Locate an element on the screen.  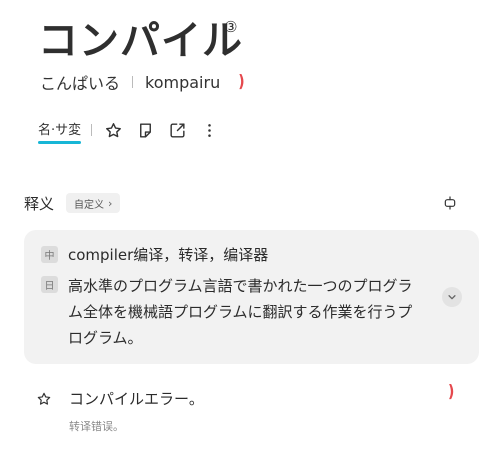
reading-row: こんぱいる kompairu ) is located at coordinates (142, 82).